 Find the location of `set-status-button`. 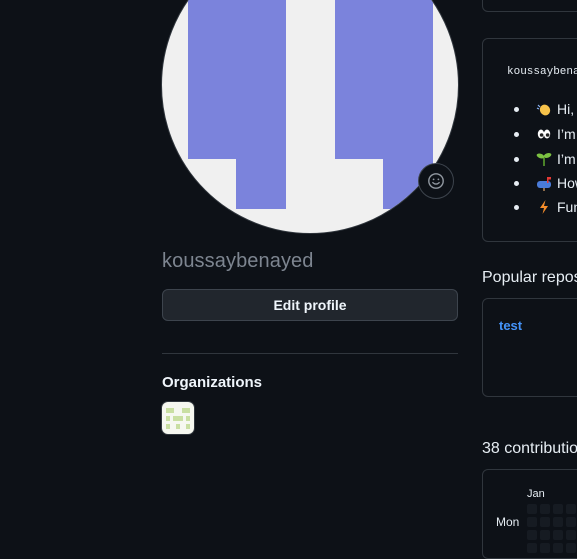

set-status-button is located at coordinates (436, 181).